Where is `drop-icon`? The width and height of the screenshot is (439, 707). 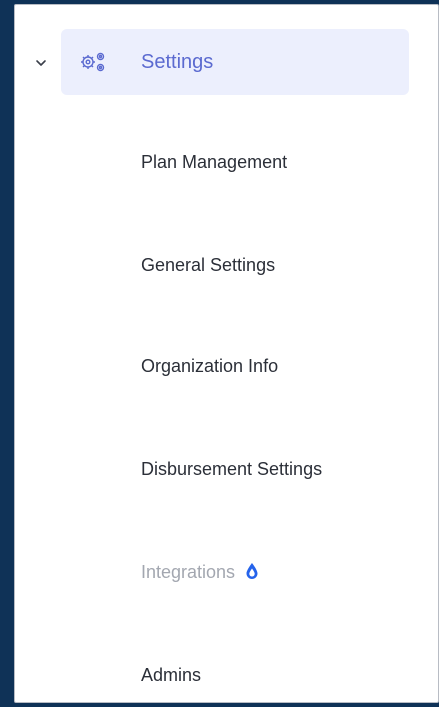
drop-icon is located at coordinates (252, 569).